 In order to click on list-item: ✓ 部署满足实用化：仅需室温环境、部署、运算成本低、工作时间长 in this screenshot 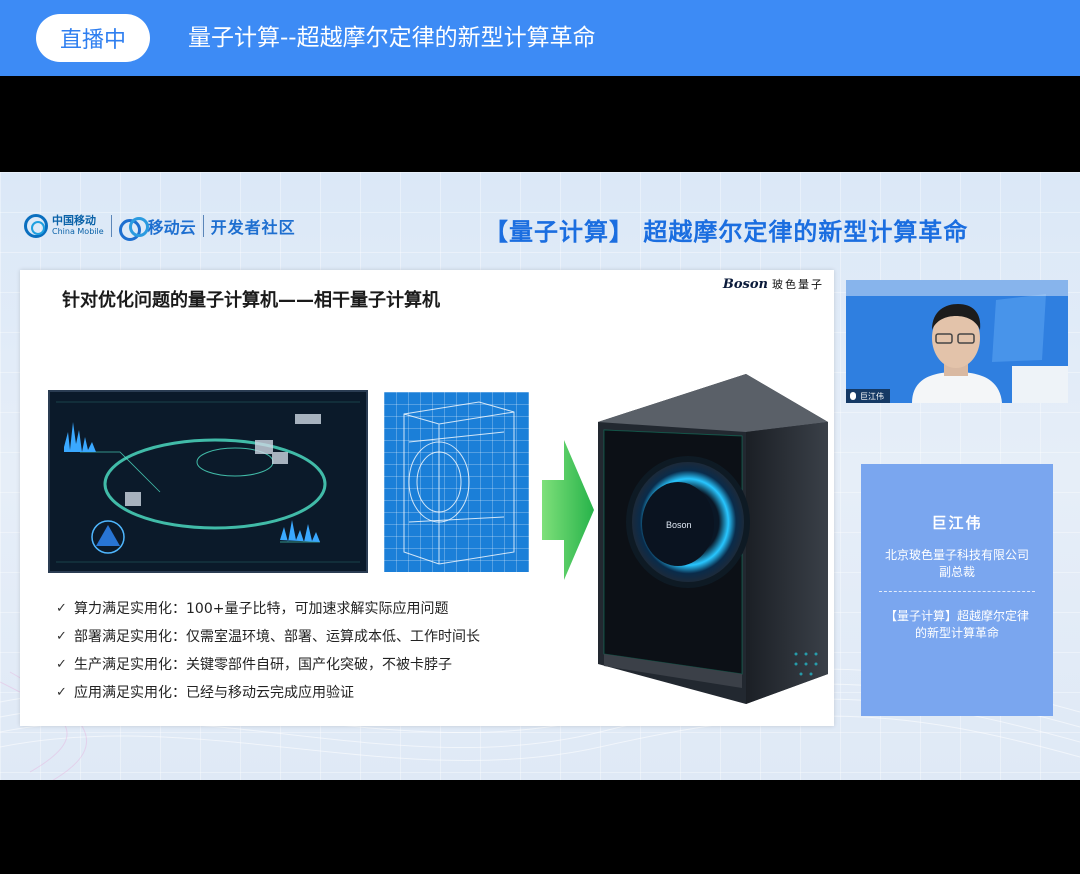, I will do `click(268, 636)`.